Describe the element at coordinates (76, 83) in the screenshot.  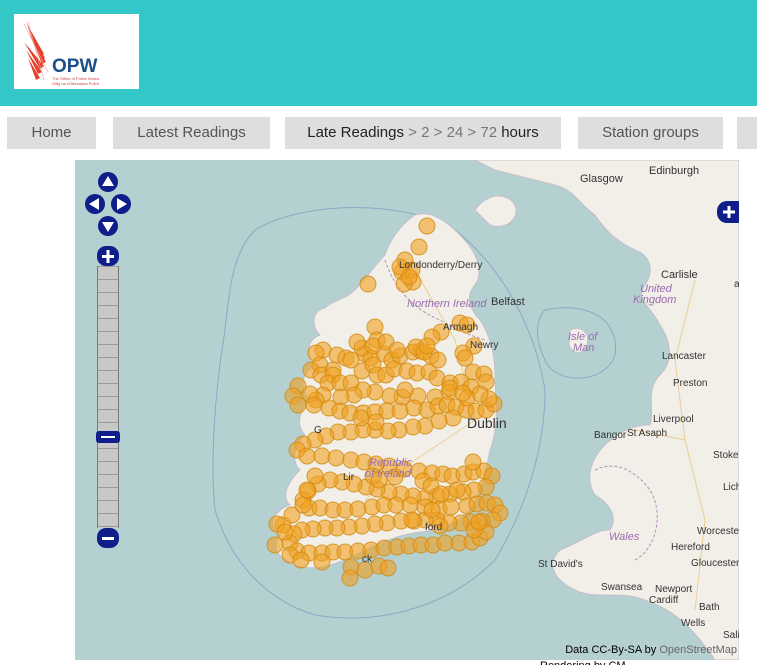
I see `svg-text: Oifig na nOibreacha Poiblí` at that location.